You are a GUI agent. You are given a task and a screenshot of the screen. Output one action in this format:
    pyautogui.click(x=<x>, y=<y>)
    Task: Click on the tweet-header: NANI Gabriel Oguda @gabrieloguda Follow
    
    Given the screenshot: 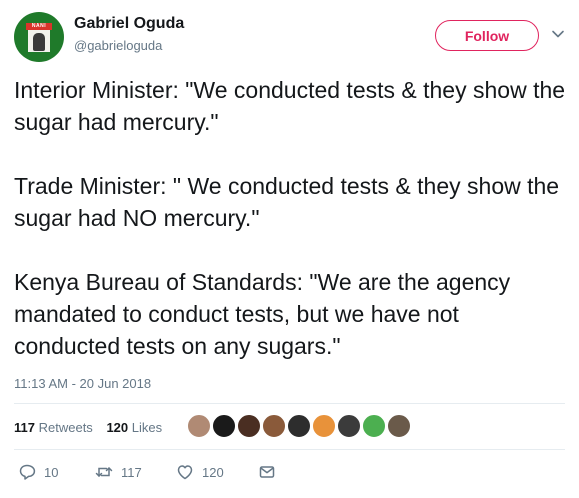 What is the action you would take?
    pyautogui.click(x=289, y=37)
    